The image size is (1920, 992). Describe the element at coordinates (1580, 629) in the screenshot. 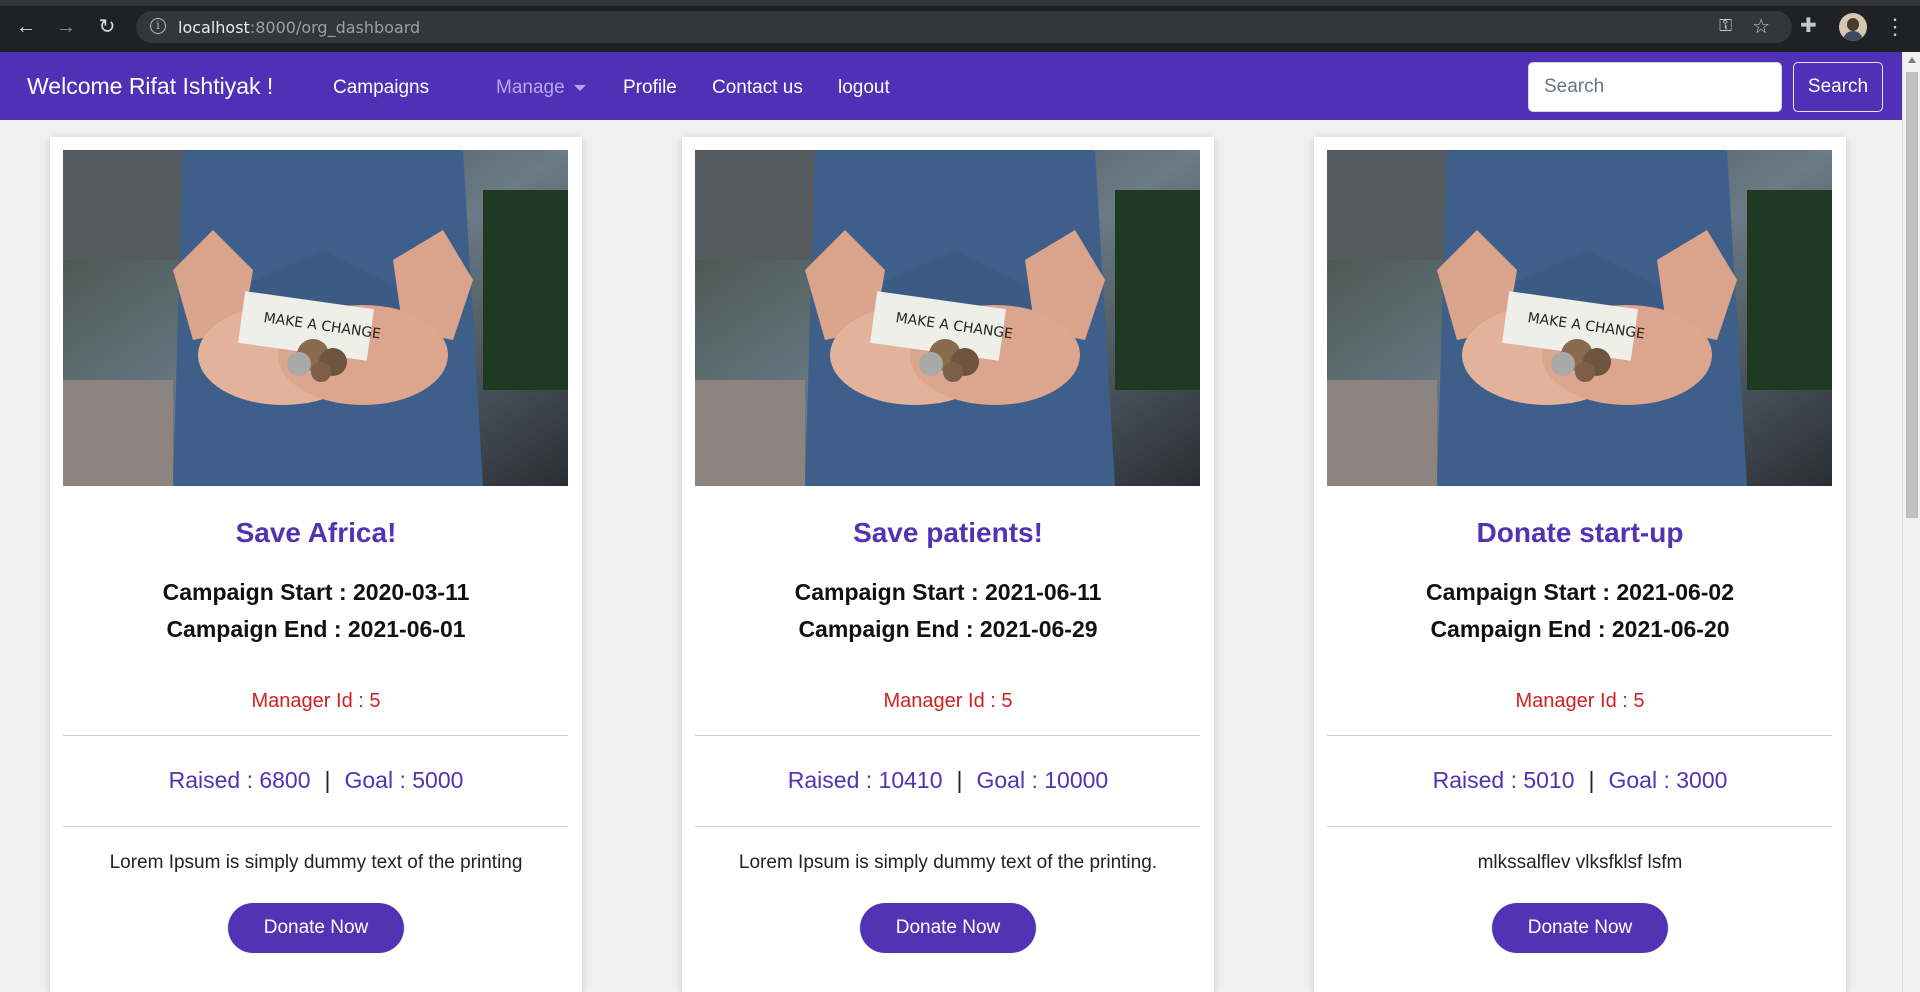

I see `campaign-end-date: Campaign End : 2021-06-20` at that location.